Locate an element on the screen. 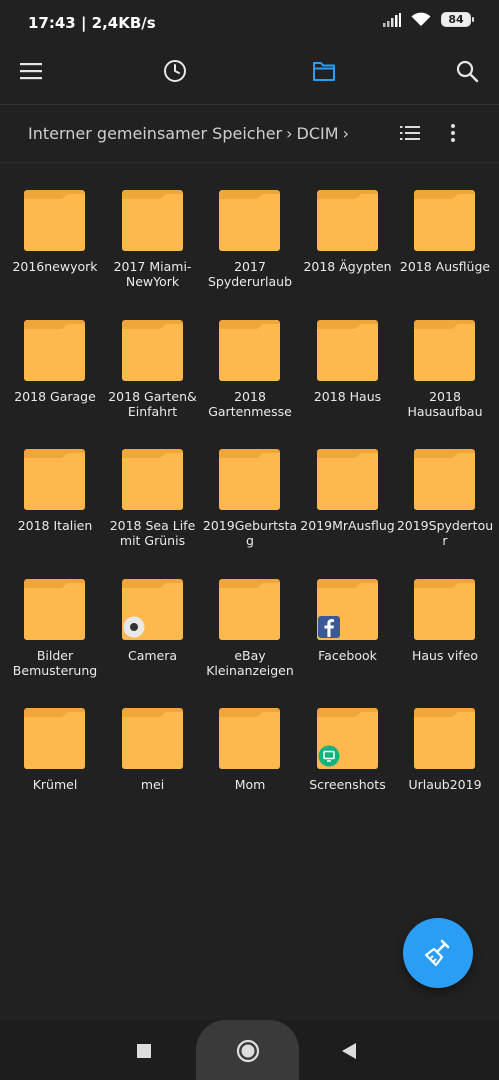 Image resolution: width=499 pixels, height=1080 pixels. folder-label: 2018 Haus is located at coordinates (347, 396).